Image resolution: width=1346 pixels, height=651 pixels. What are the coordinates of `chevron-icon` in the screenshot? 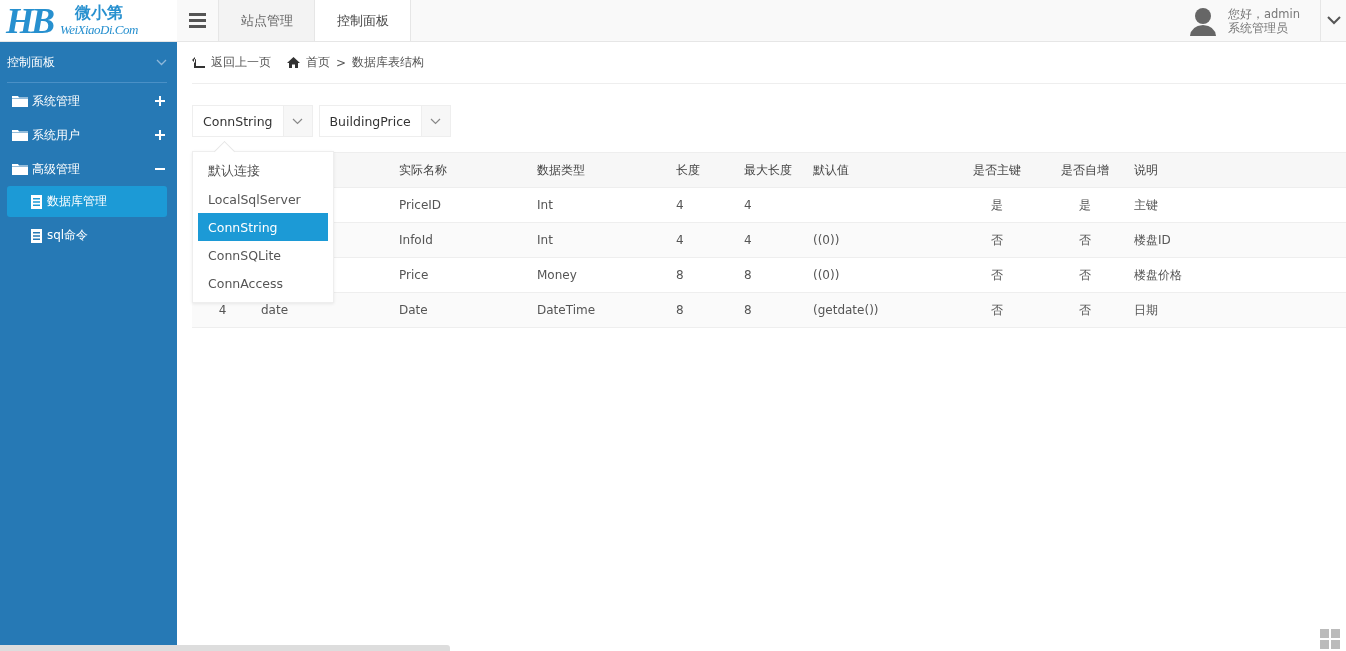 It's located at (161, 62).